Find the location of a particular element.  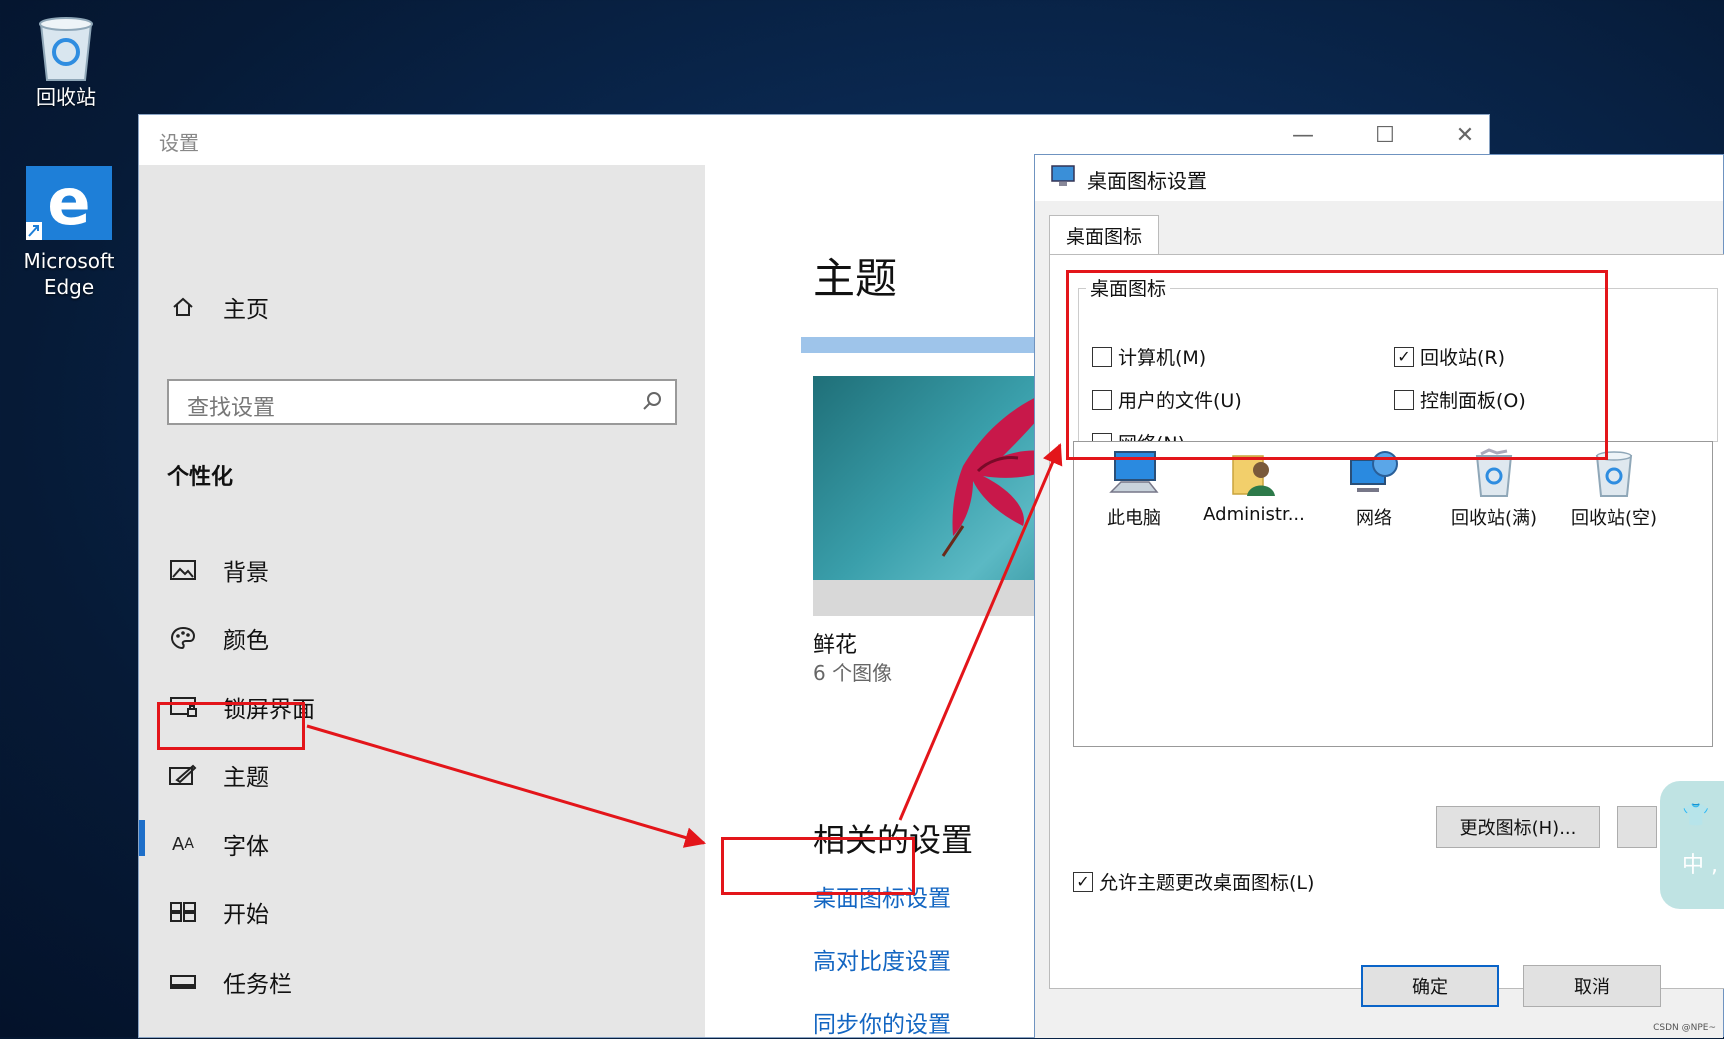

ime-language-indicator: 中 , is located at coordinates (1700, 863).